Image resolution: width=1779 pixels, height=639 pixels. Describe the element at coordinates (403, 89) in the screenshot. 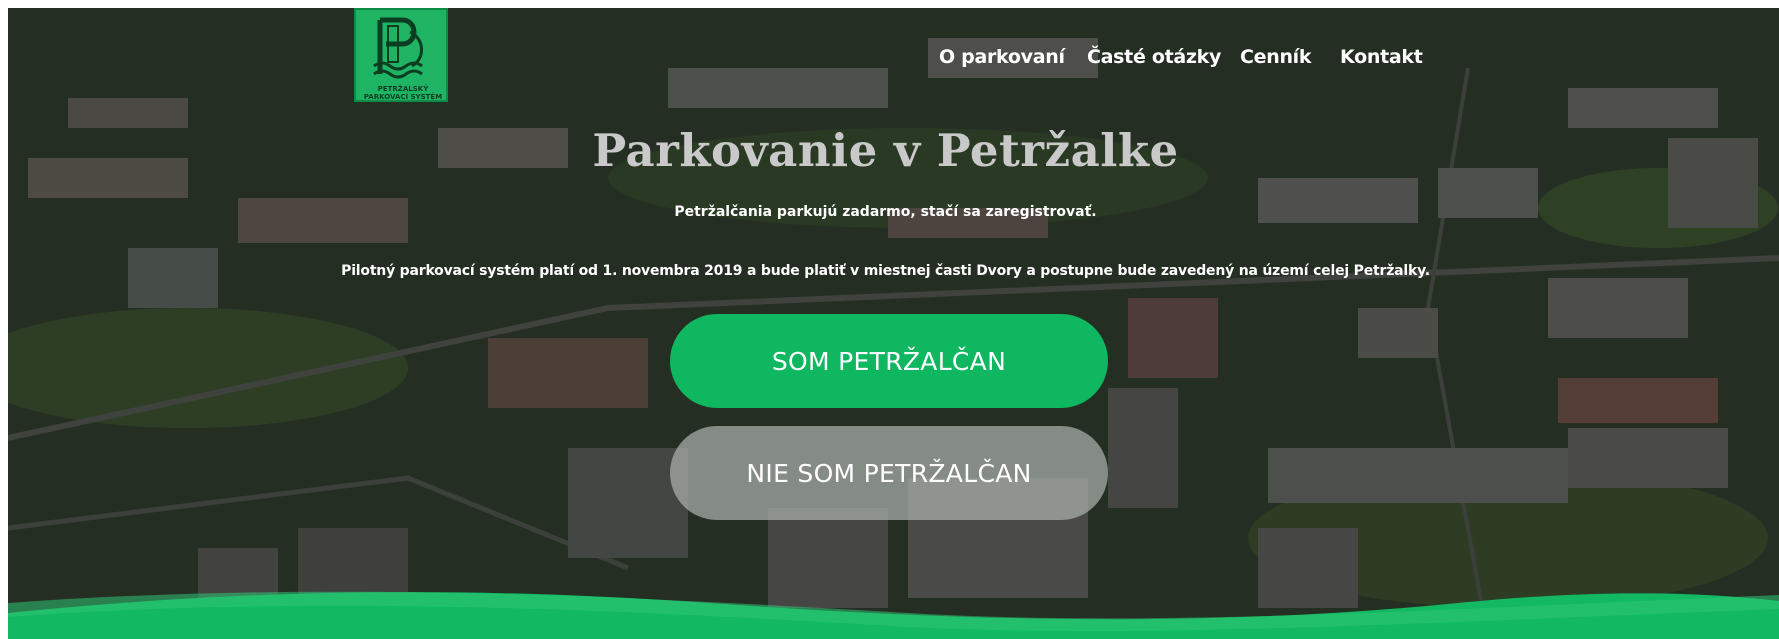

I see `logo-text-line1: PETRŽALSKÝ` at that location.